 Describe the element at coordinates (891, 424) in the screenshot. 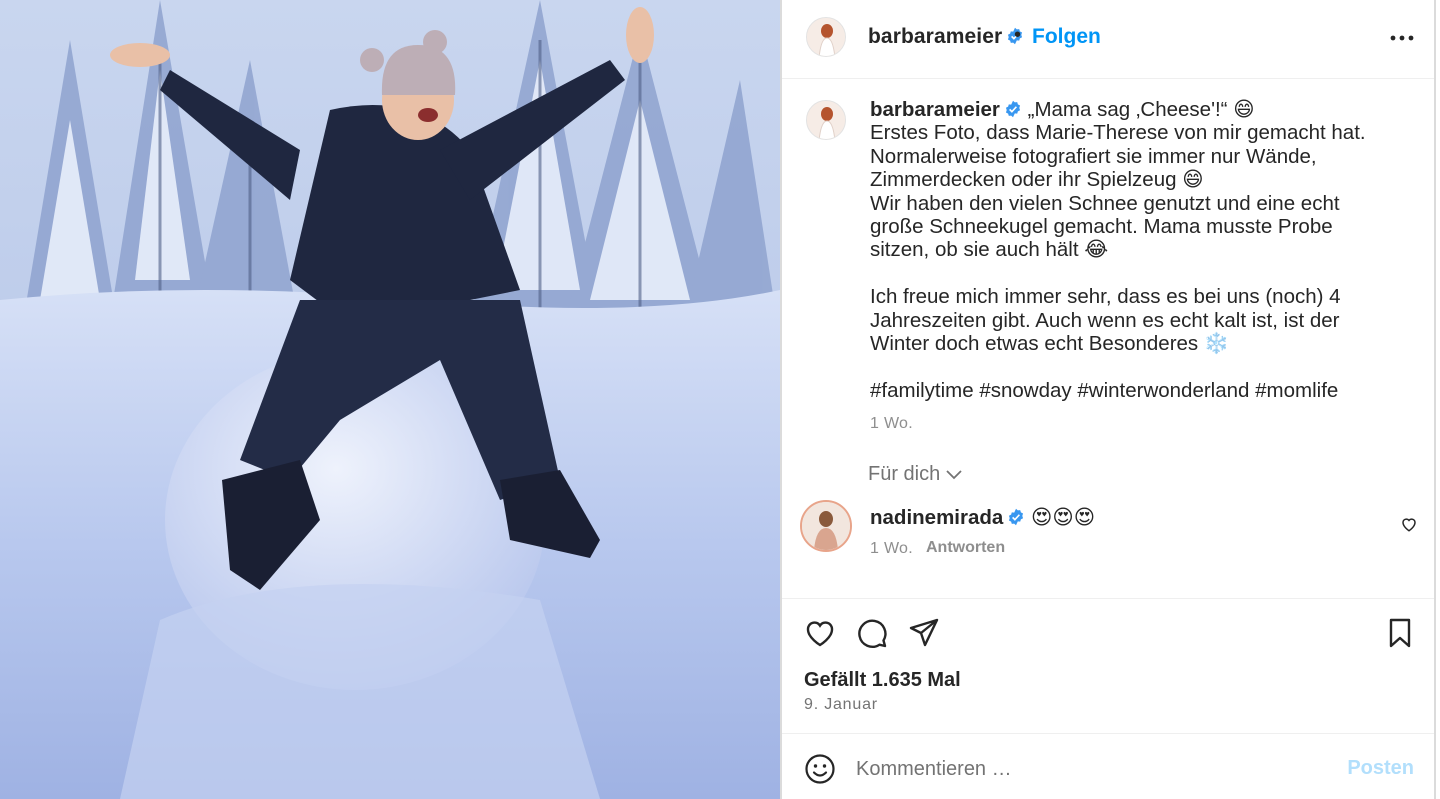

I see `caption-time: 1 Wo.` at that location.